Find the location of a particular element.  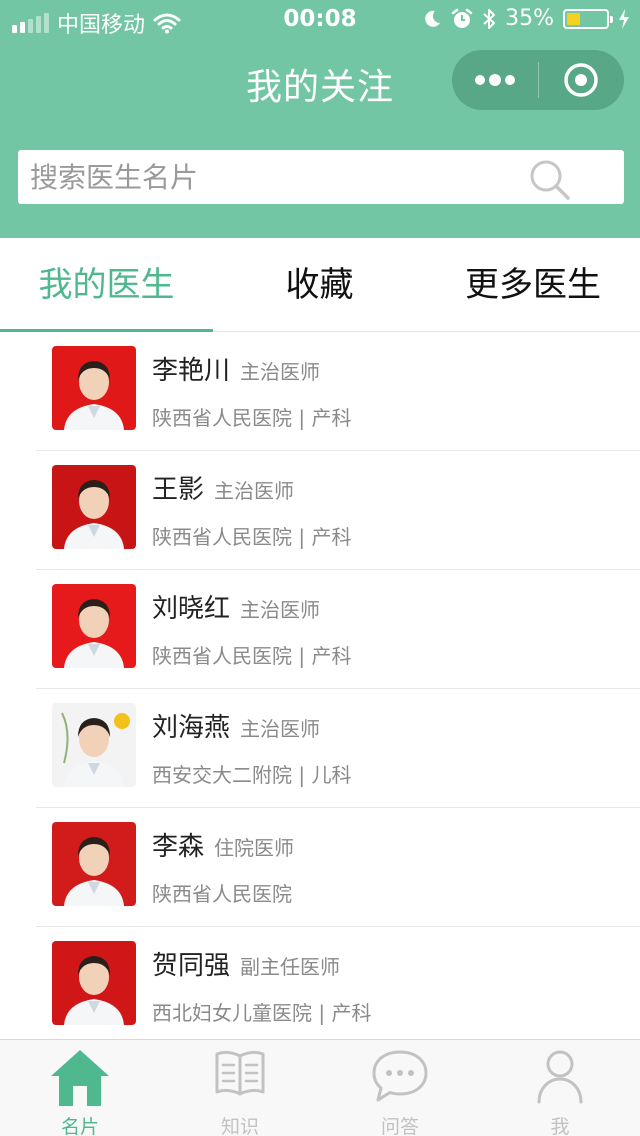

doctor-name-line: 王影 主治医师 is located at coordinates (223, 487).